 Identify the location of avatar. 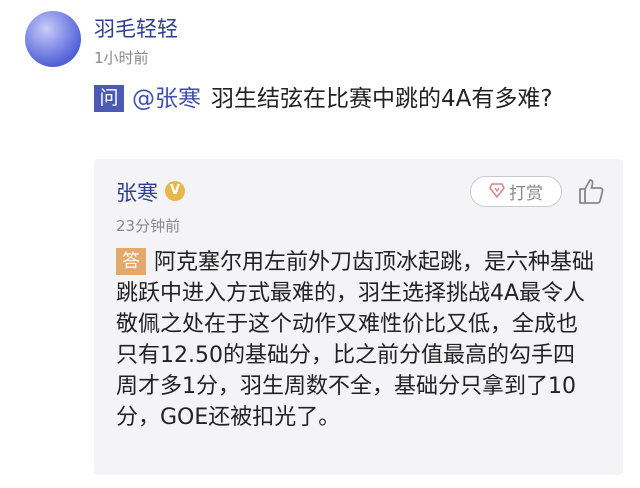
(53, 39).